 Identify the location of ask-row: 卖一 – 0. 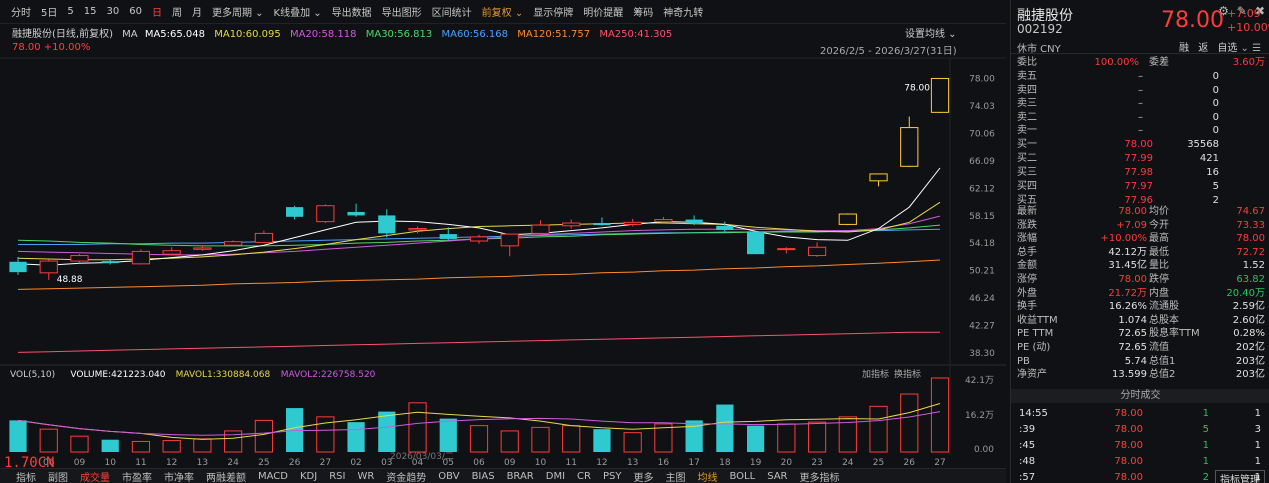
(1141, 130).